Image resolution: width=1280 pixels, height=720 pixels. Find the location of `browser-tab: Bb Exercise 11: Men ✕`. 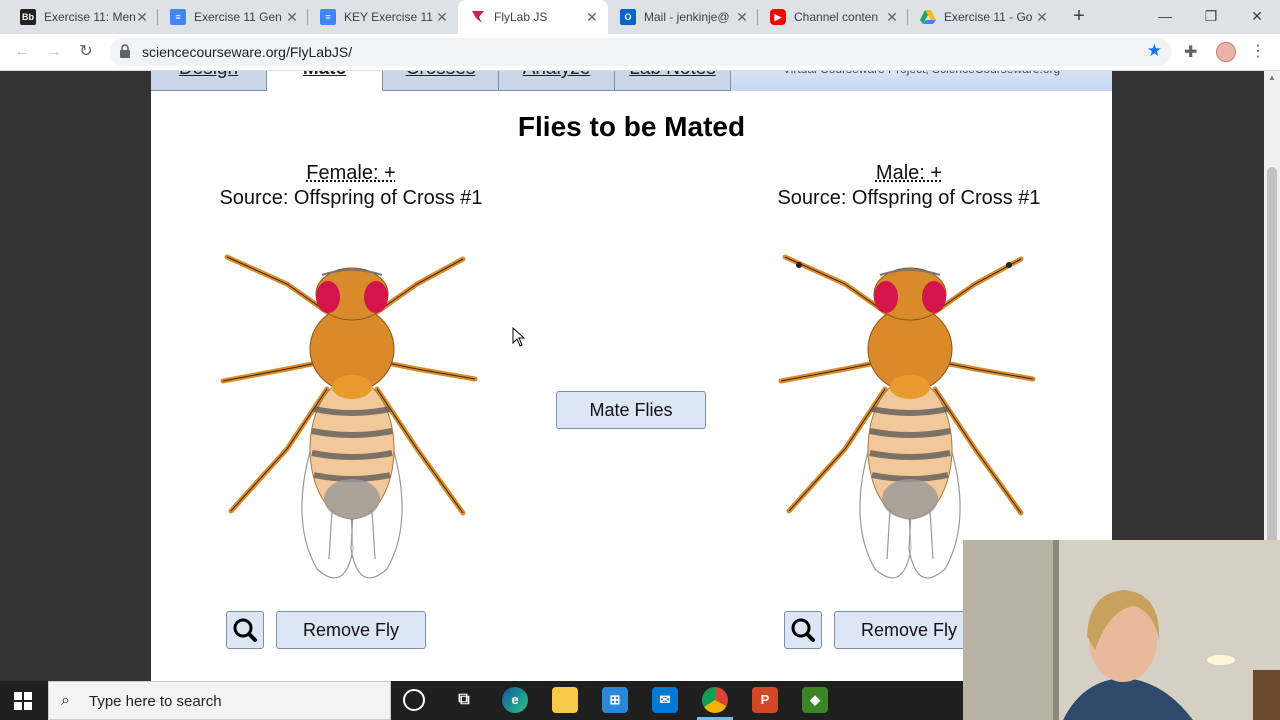

browser-tab: Bb Exercise 11: Men ✕ is located at coordinates (83, 17).